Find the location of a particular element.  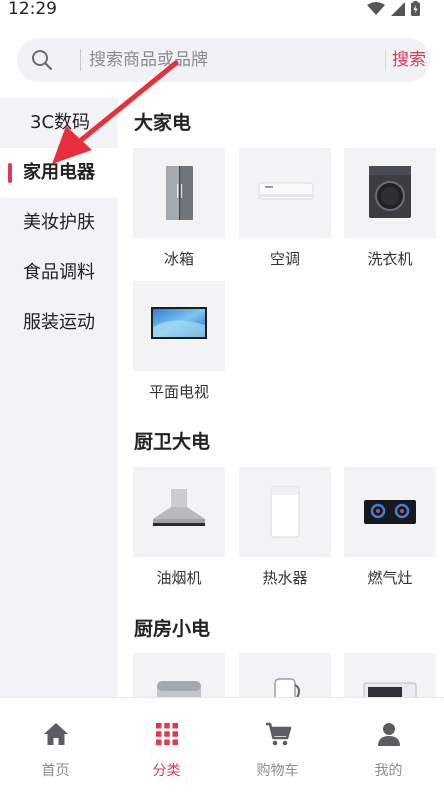

bottom-nav: 首页 分类 购物车 我的 is located at coordinates (222, 744).